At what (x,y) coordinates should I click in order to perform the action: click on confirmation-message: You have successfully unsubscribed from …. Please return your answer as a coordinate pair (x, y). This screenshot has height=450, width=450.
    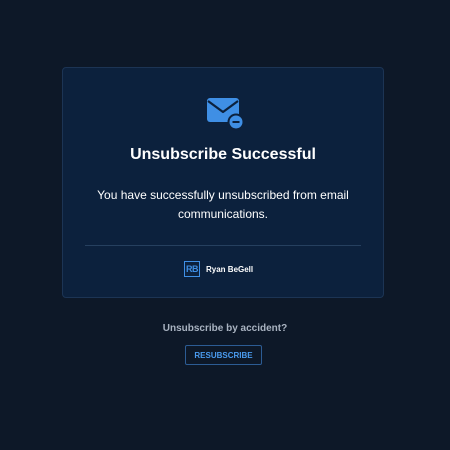
    Looking at the image, I should click on (223, 204).